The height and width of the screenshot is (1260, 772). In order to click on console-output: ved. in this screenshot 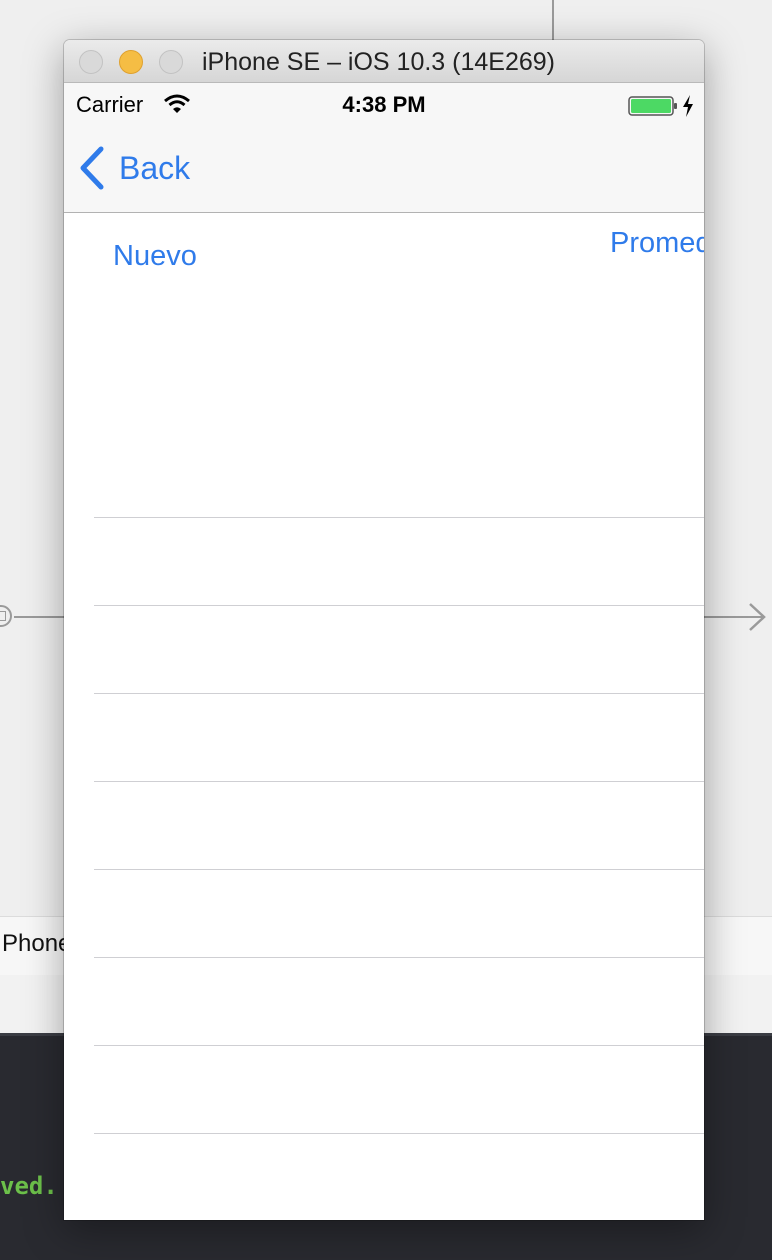, I will do `click(29, 1186)`.